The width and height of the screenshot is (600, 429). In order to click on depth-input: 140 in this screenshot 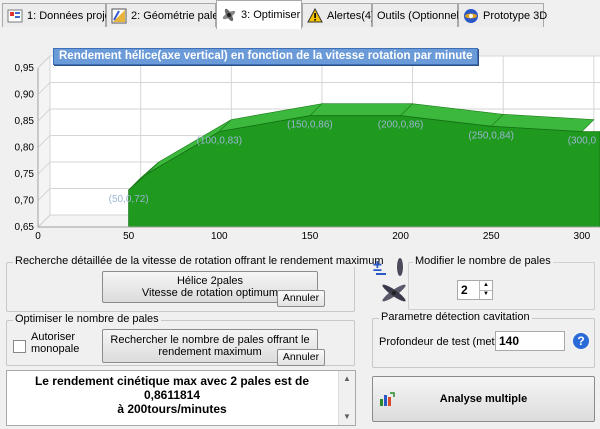, I will do `click(530, 341)`.